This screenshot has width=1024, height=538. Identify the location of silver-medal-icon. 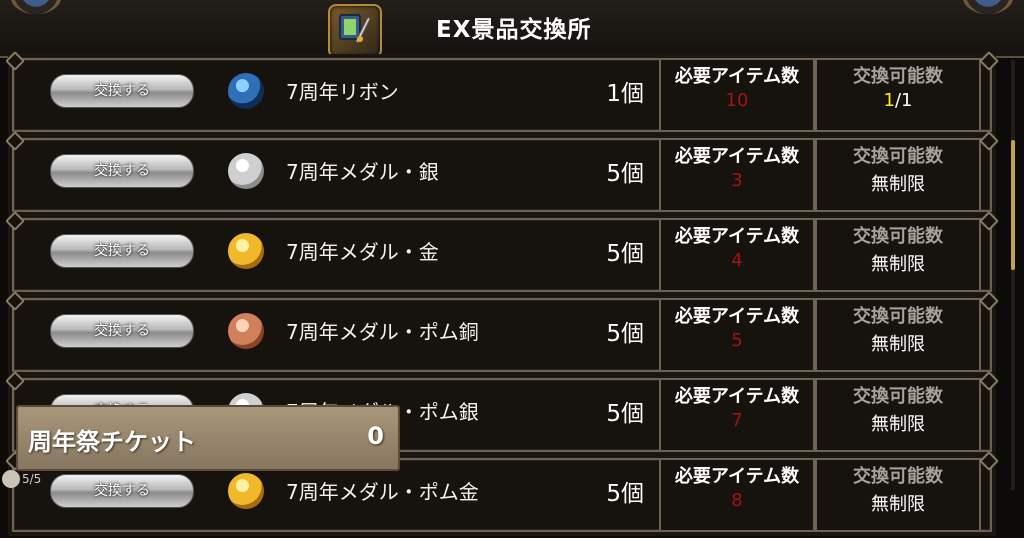
(246, 171).